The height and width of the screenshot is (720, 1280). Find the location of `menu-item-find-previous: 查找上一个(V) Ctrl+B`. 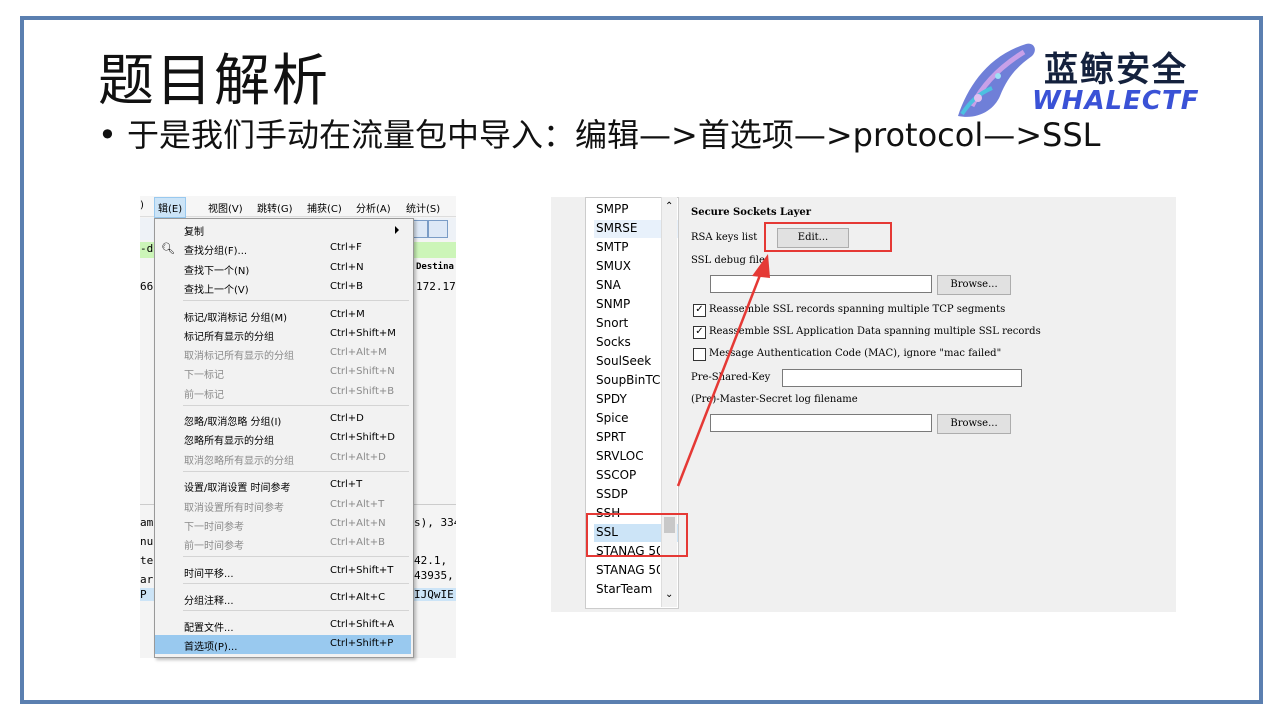

menu-item-find-previous: 查找上一个(V) Ctrl+B is located at coordinates (283, 287).